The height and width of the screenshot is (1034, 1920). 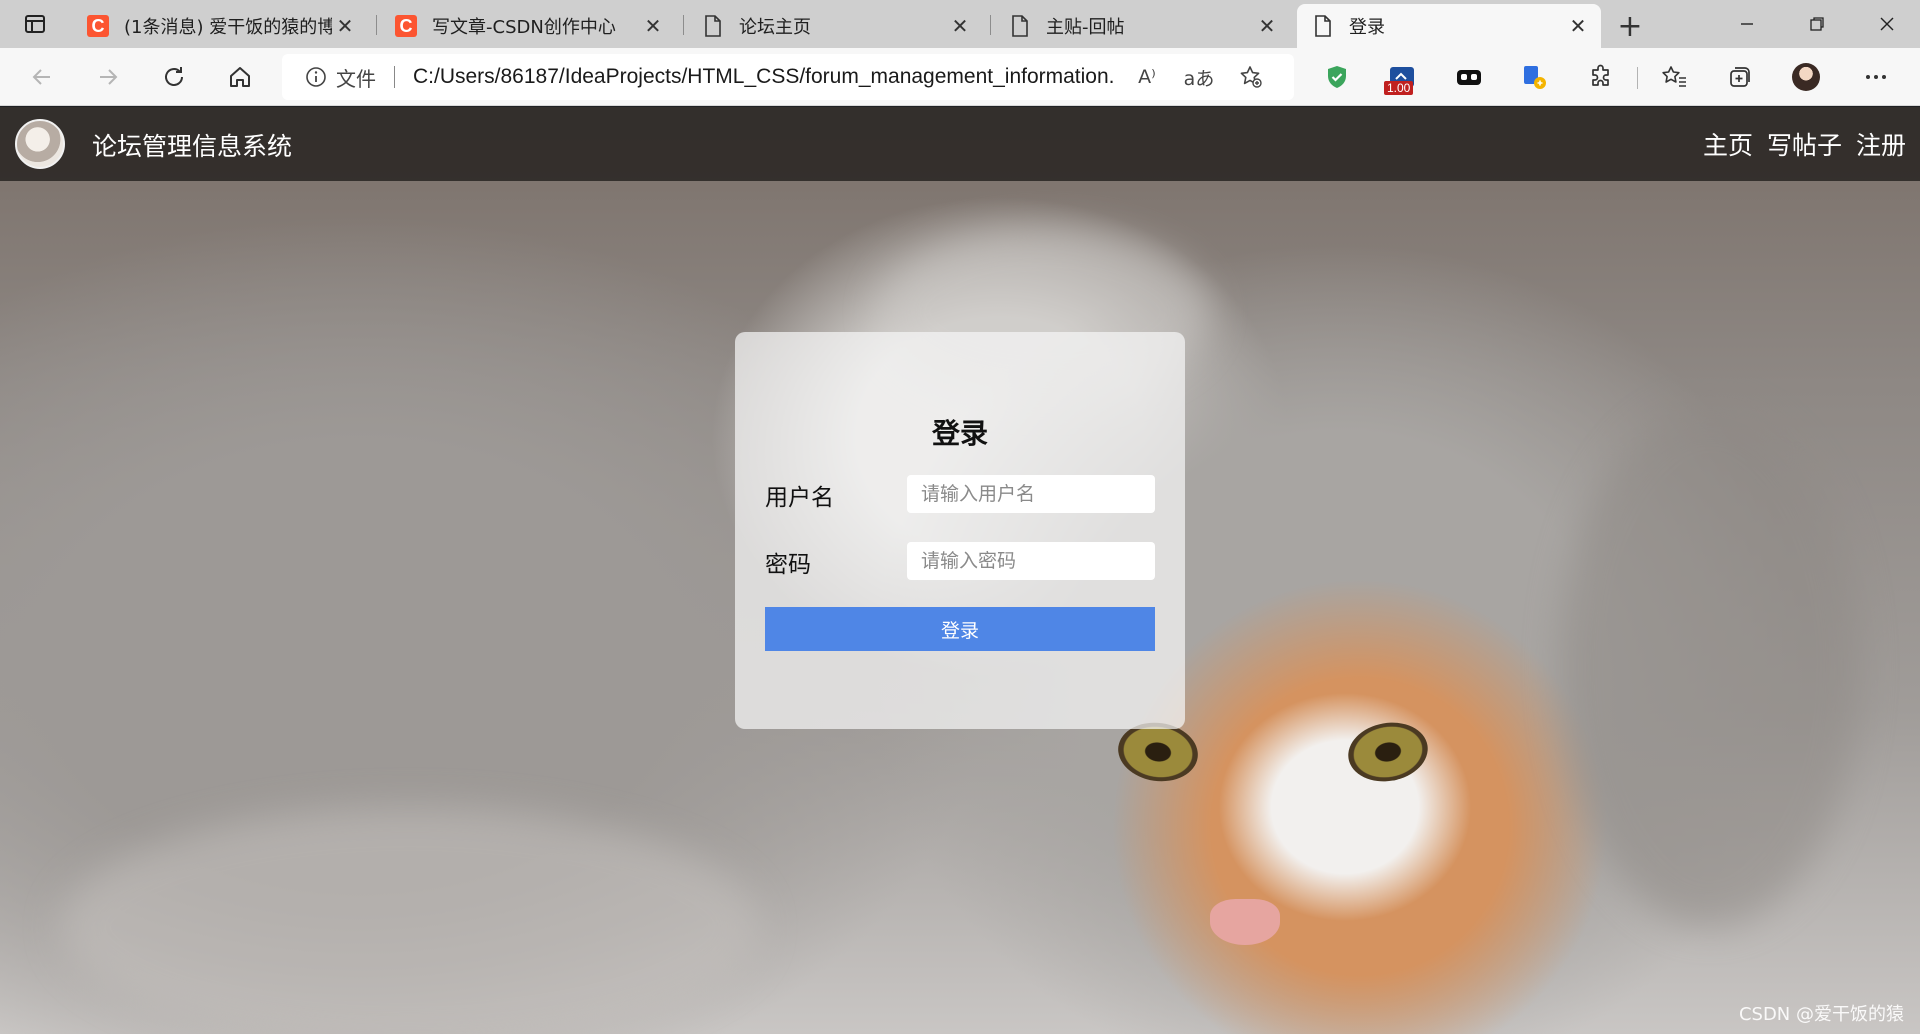 I want to click on favorites-button, so click(x=1674, y=77).